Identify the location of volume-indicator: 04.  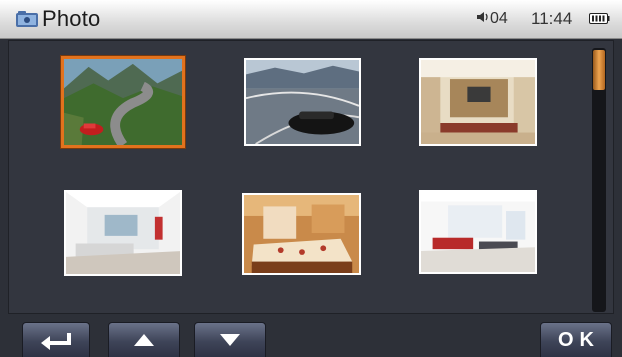
(492, 19).